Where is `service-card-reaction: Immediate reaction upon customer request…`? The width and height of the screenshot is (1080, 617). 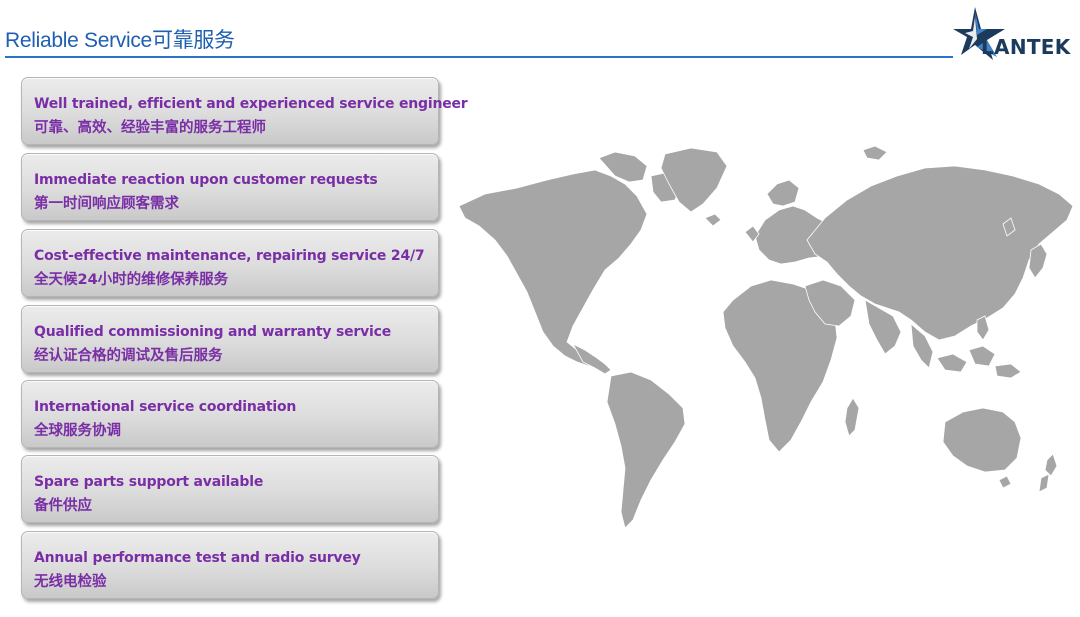
service-card-reaction: Immediate reaction upon customer request… is located at coordinates (230, 187).